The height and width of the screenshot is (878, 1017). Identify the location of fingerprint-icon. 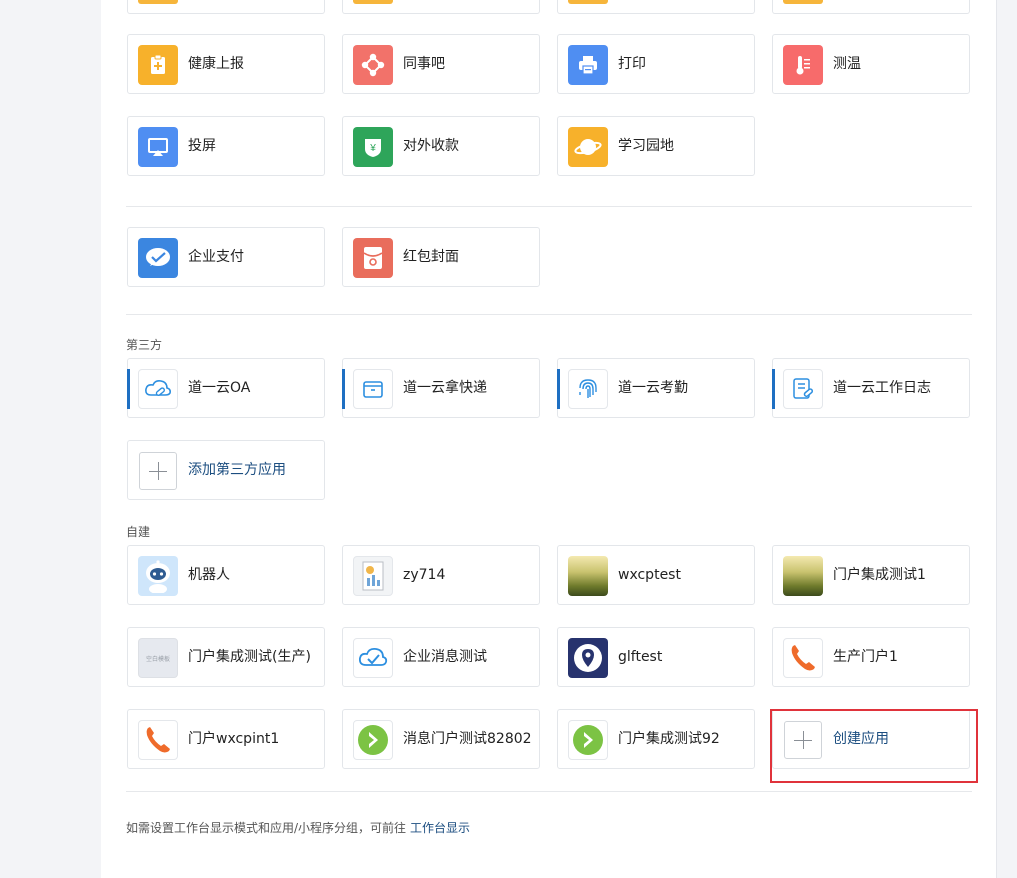
(588, 389).